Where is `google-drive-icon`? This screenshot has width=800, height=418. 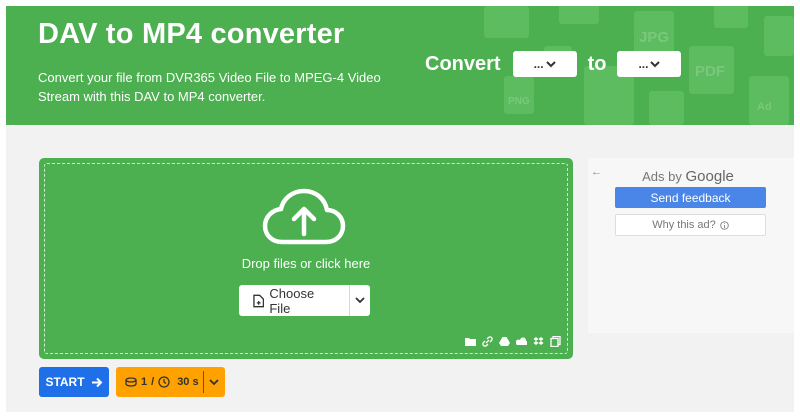
google-drive-icon is located at coordinates (504, 341).